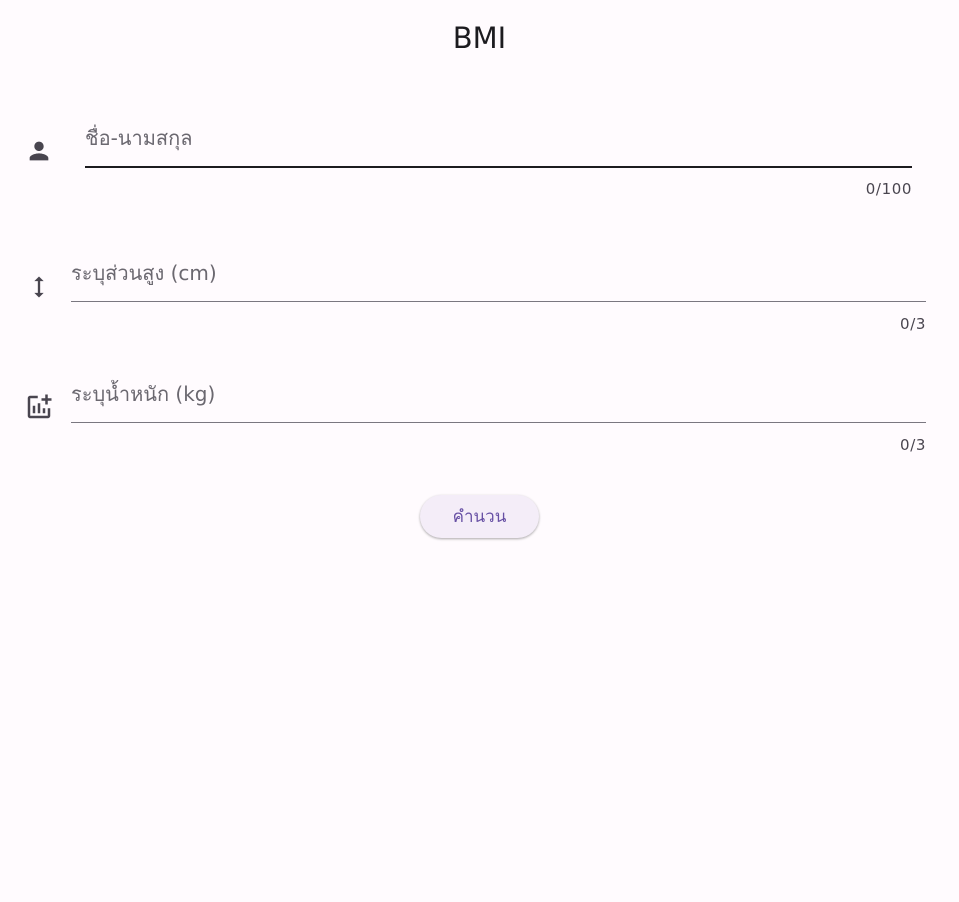 This screenshot has height=902, width=959. I want to click on height-field, so click(498, 273).